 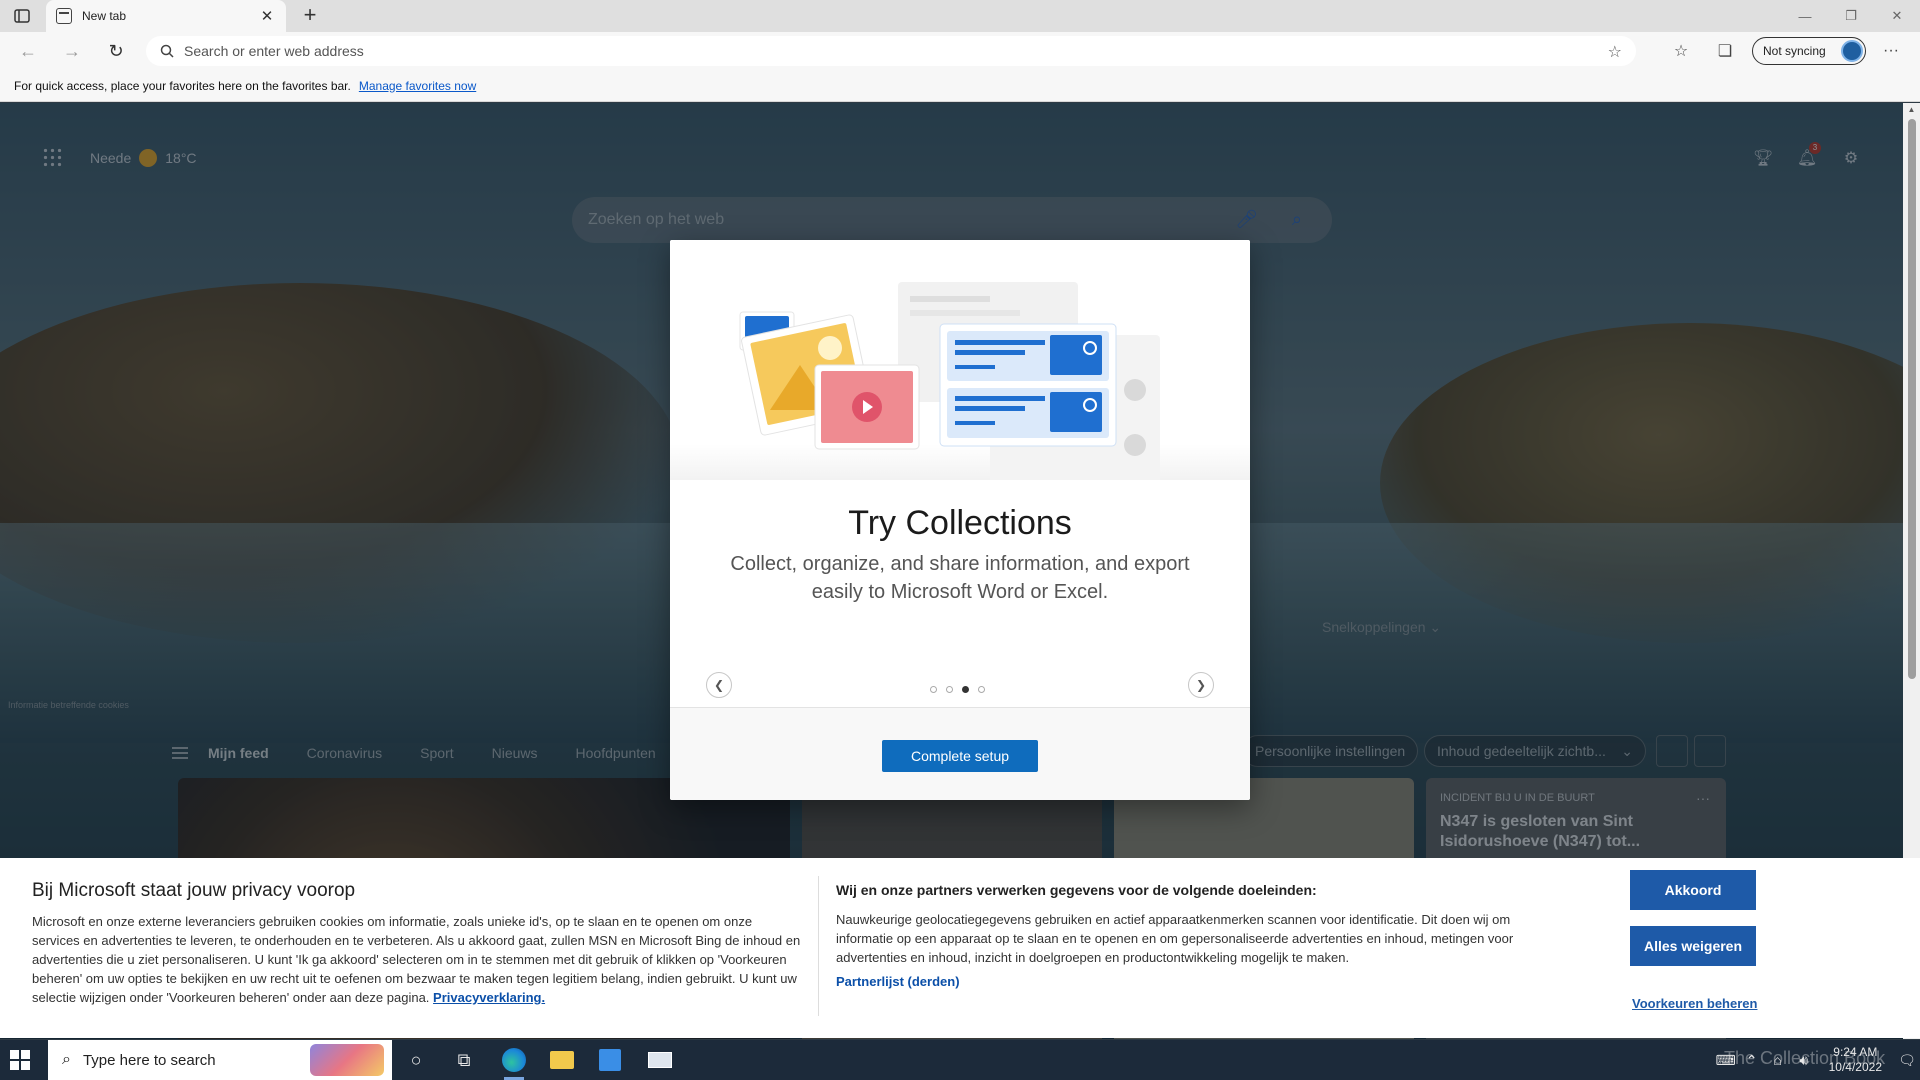 I want to click on carousel-previous-button: ❮, so click(x=719, y=685).